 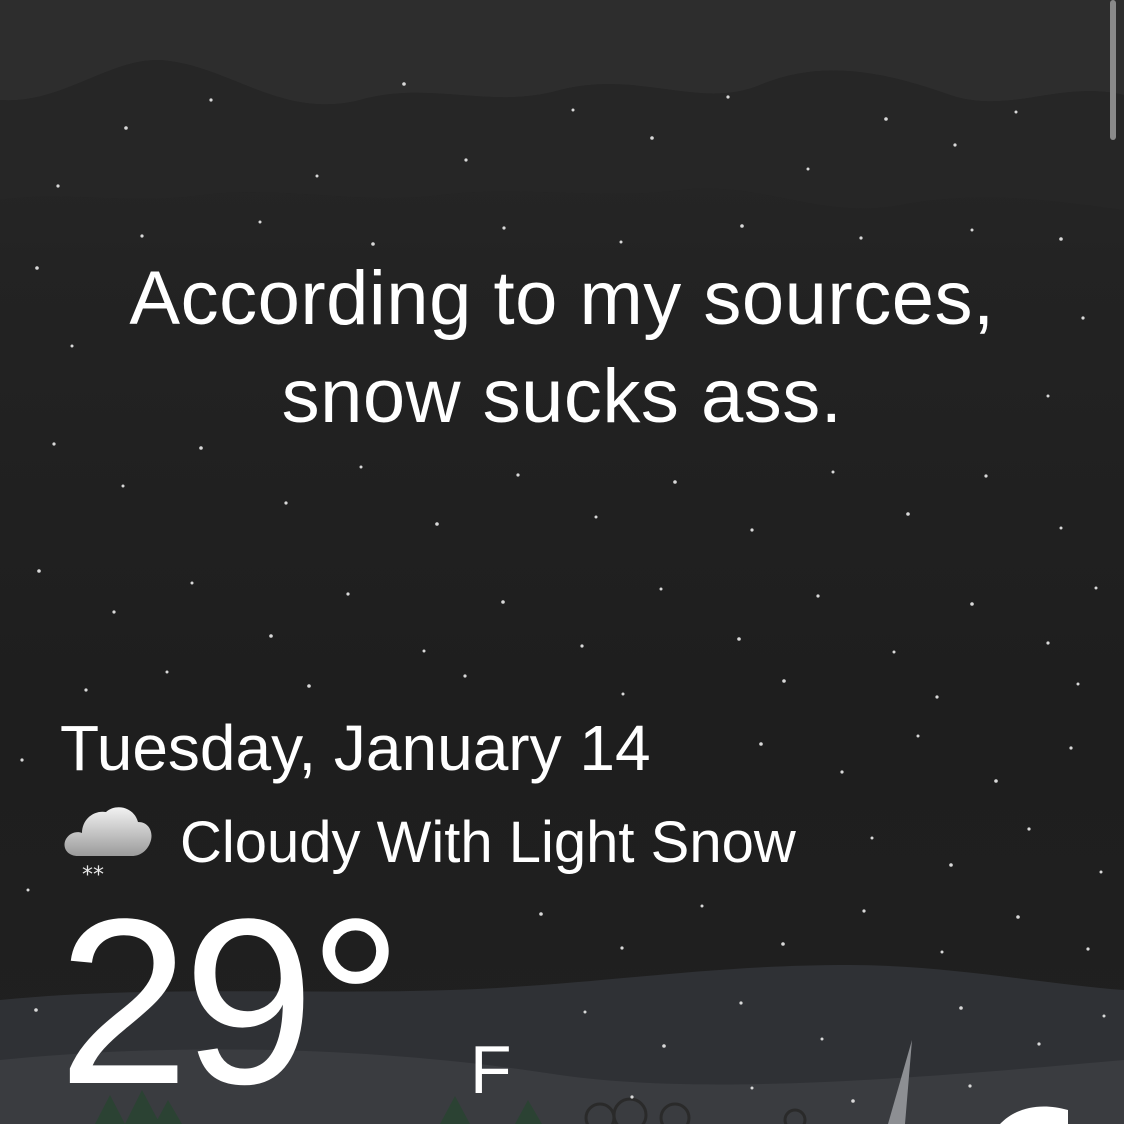 What do you see at coordinates (491, 1070) in the screenshot?
I see `temperature-unit: F` at bounding box center [491, 1070].